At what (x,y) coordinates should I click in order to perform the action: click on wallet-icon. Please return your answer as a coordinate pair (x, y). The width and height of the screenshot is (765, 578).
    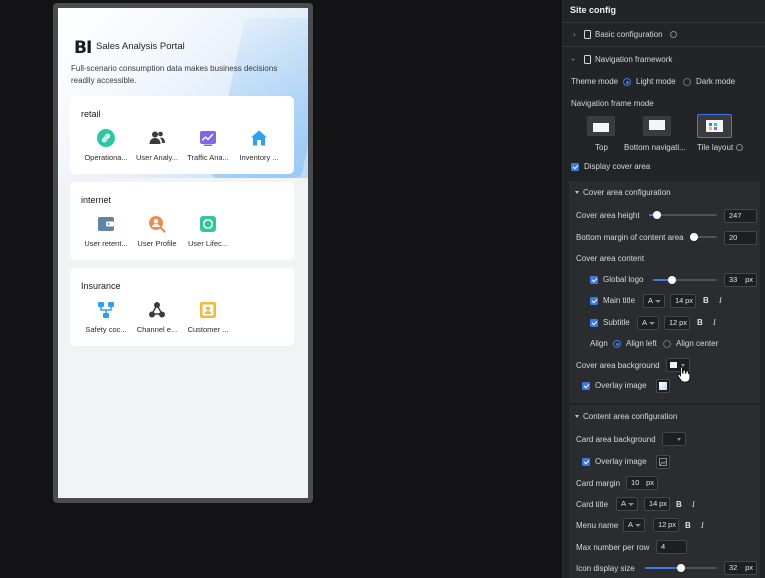
    Looking at the image, I should click on (106, 224).